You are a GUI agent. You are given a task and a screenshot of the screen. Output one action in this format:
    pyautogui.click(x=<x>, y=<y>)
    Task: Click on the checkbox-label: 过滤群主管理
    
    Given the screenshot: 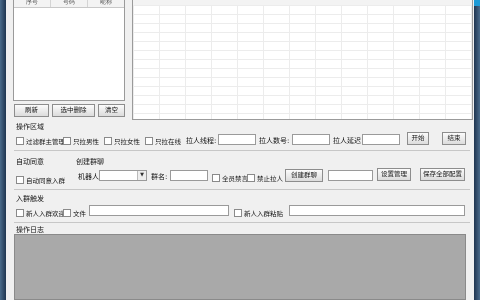 What is the action you would take?
    pyautogui.click(x=45, y=142)
    